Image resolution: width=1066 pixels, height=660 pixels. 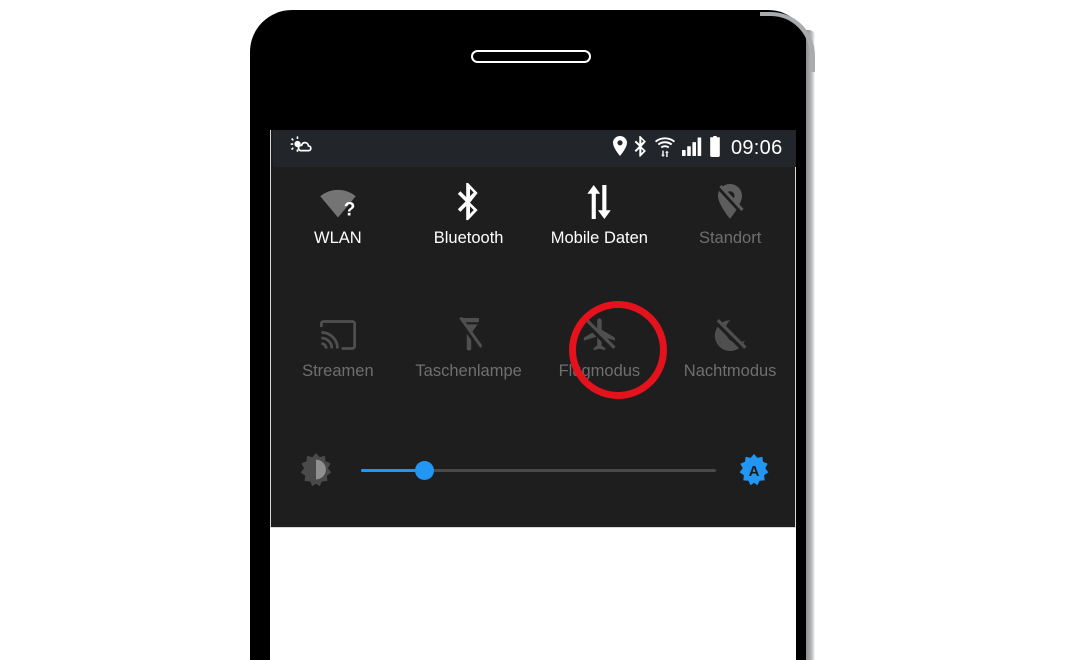 I want to click on tile-bluetooth: Bluetooth, so click(x=468, y=220).